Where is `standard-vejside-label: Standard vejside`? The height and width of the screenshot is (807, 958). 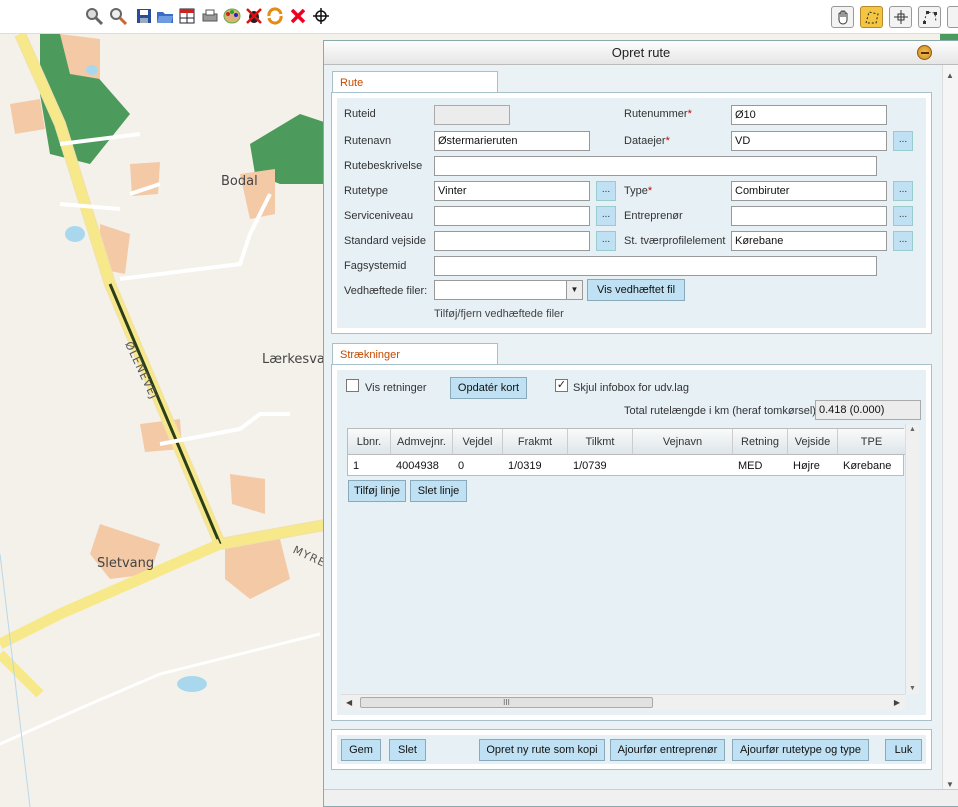
standard-vejside-label: Standard vejside is located at coordinates (385, 241).